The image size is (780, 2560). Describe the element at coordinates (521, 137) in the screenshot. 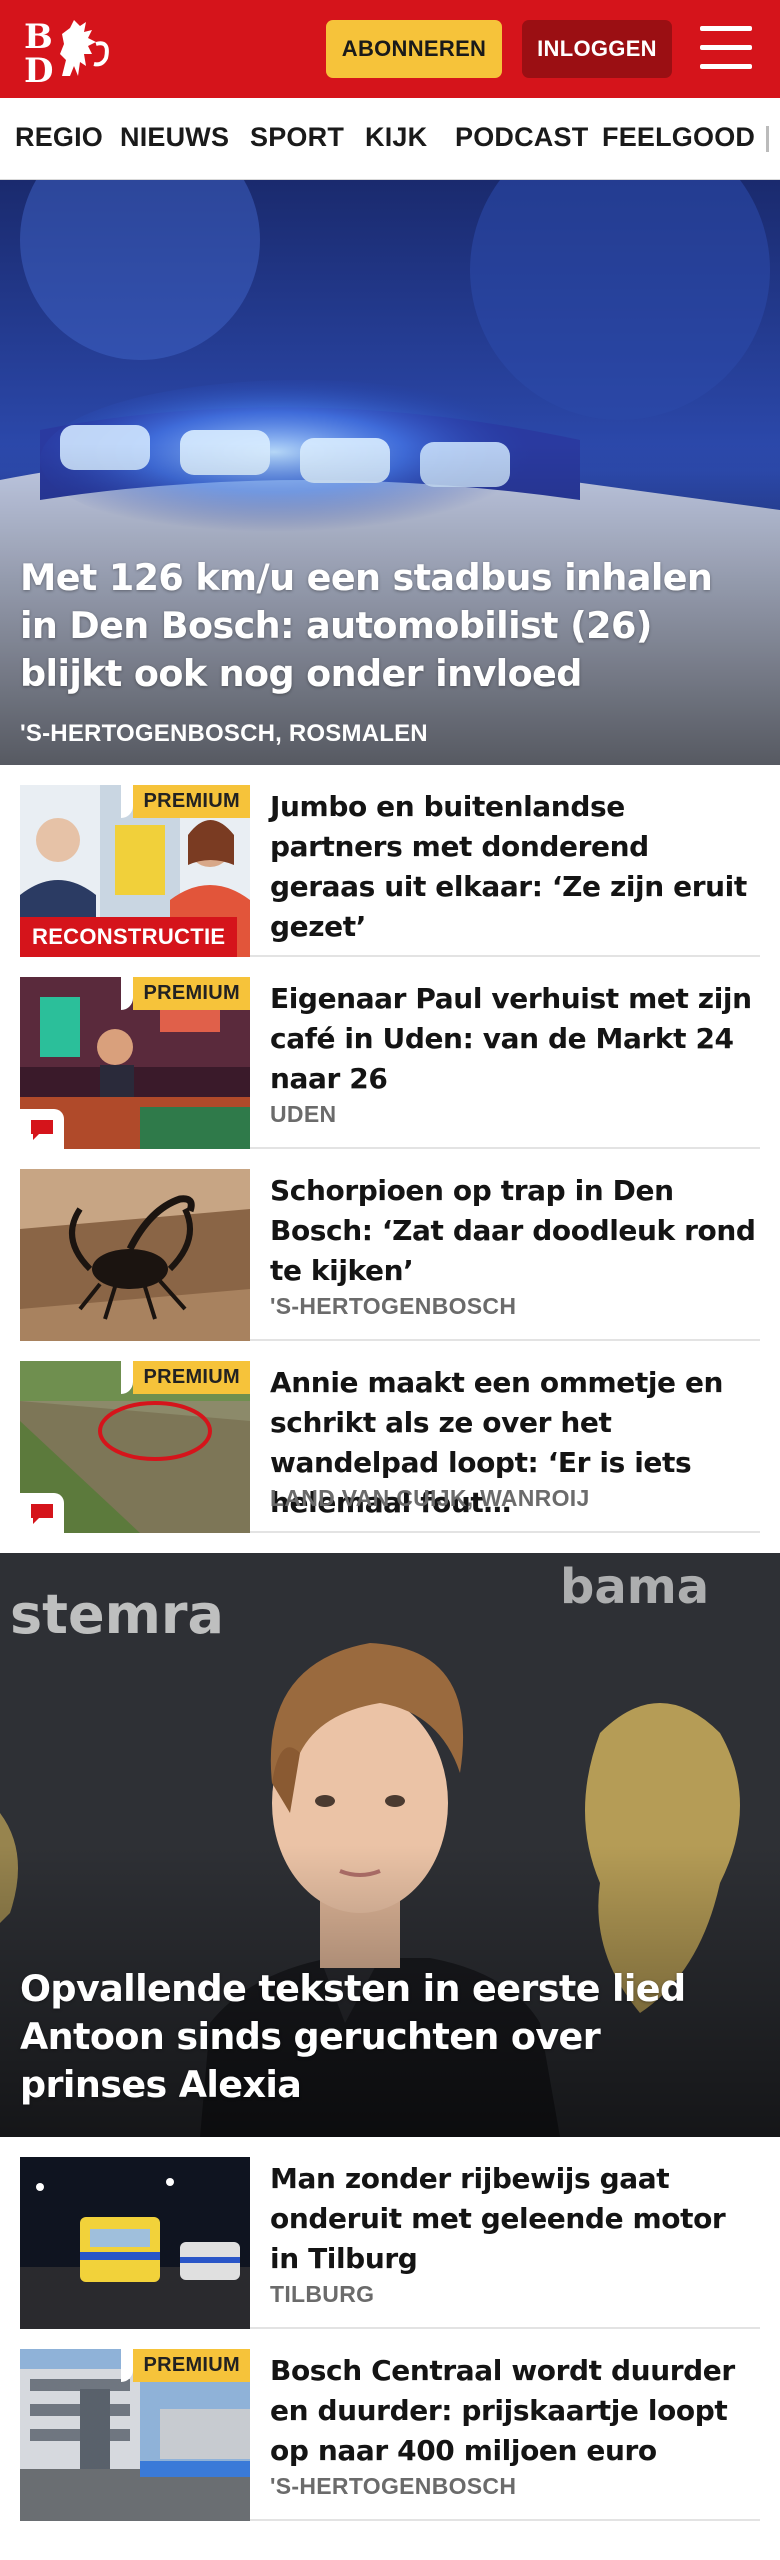

I see `nav-item-podcast: PODCAST` at that location.